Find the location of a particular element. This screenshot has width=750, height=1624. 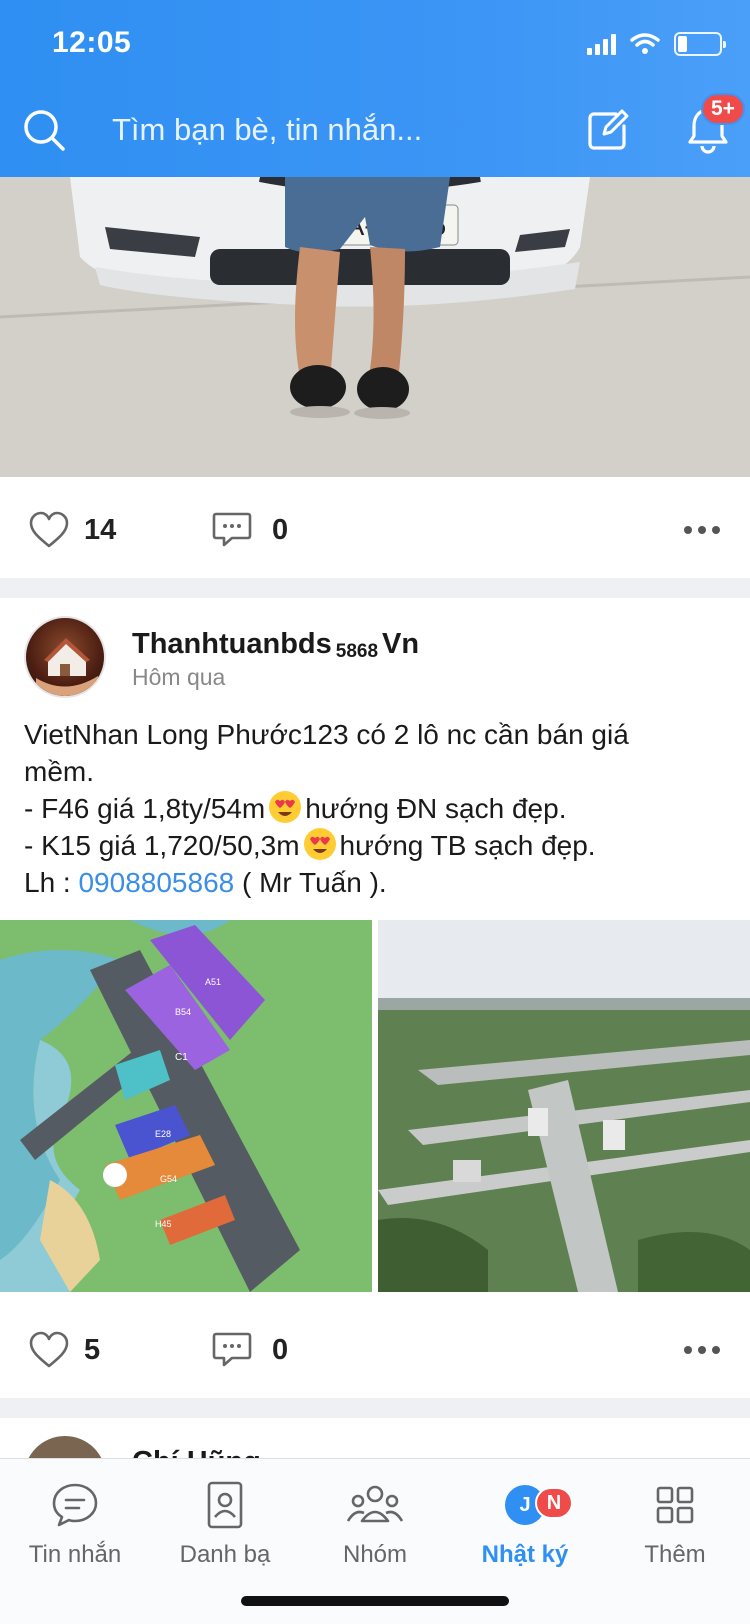

nav-item-more: Thêm is located at coordinates (675, 1524).